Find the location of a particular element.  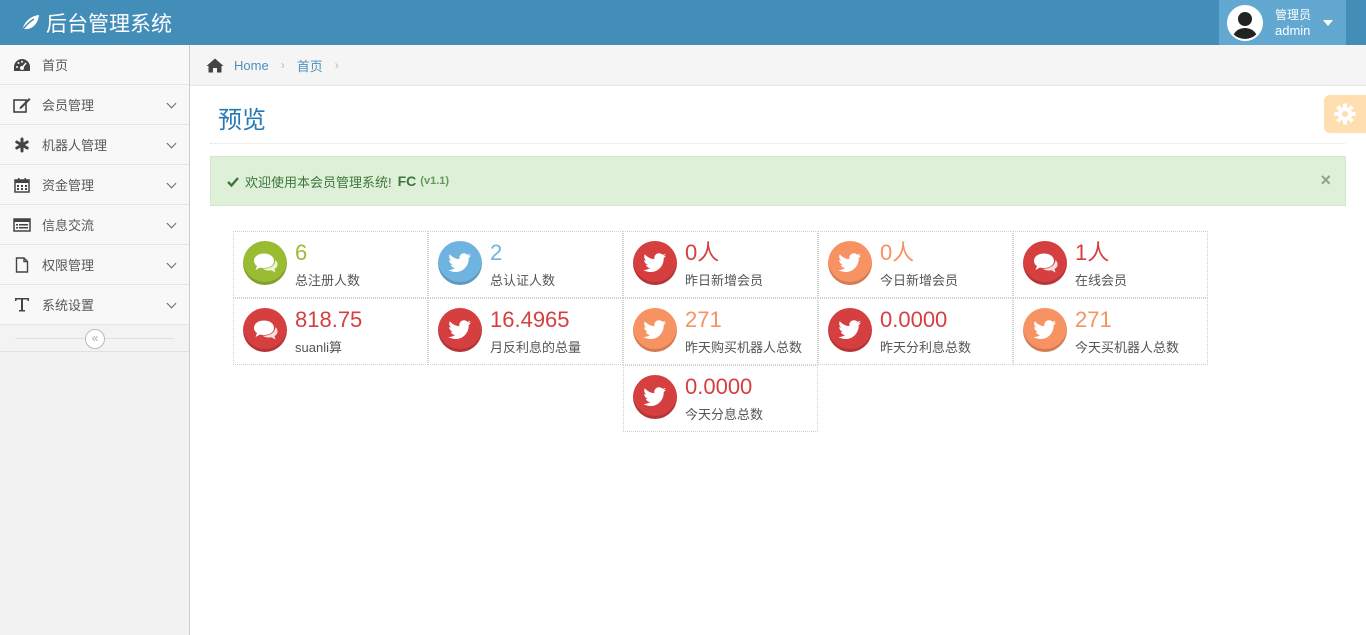

sidebar-collapse-bar: « is located at coordinates (94, 338).